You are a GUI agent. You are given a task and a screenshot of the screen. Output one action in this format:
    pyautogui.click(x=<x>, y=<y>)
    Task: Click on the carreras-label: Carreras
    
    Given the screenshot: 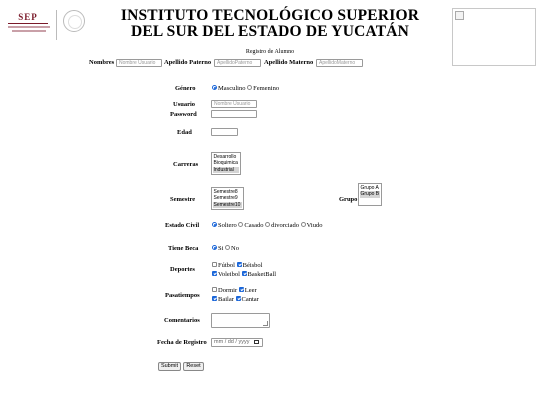 What is the action you would take?
    pyautogui.click(x=186, y=164)
    